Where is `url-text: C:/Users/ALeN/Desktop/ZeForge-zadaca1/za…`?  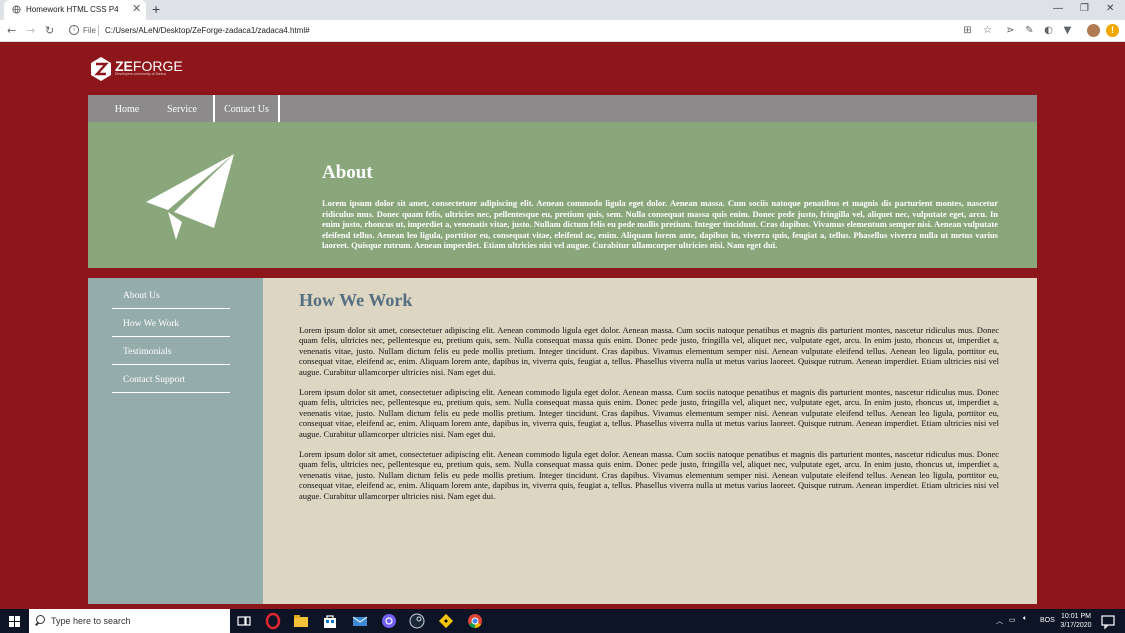 url-text: C:/Users/ALeN/Desktop/ZeForge-zadaca1/za… is located at coordinates (207, 30).